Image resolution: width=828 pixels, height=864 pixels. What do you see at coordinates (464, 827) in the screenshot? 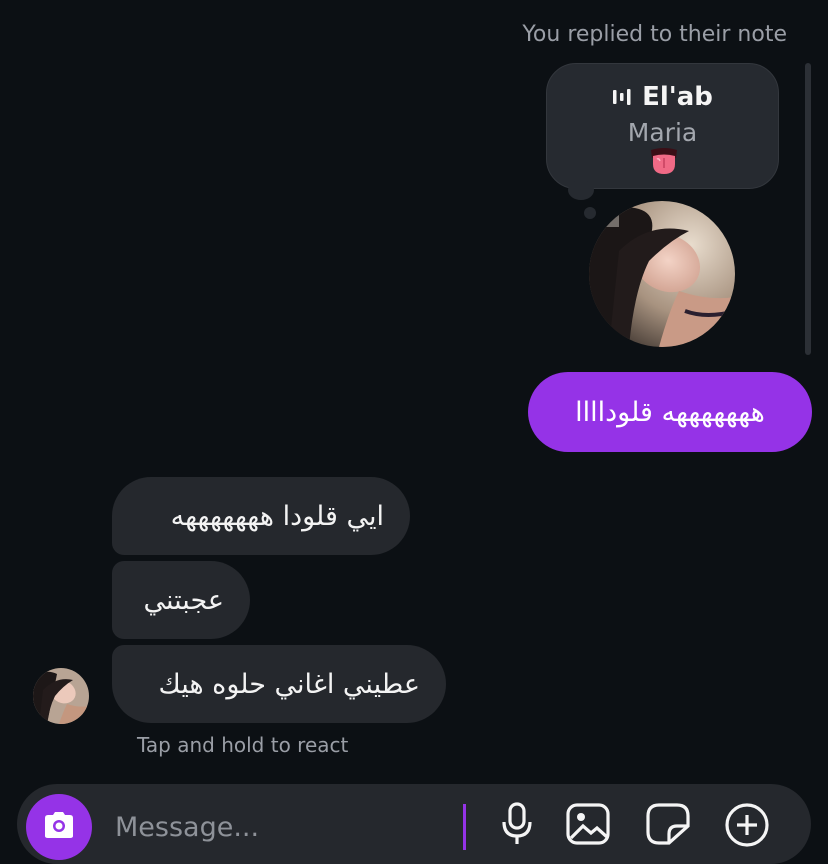
I see `text-cursor` at bounding box center [464, 827].